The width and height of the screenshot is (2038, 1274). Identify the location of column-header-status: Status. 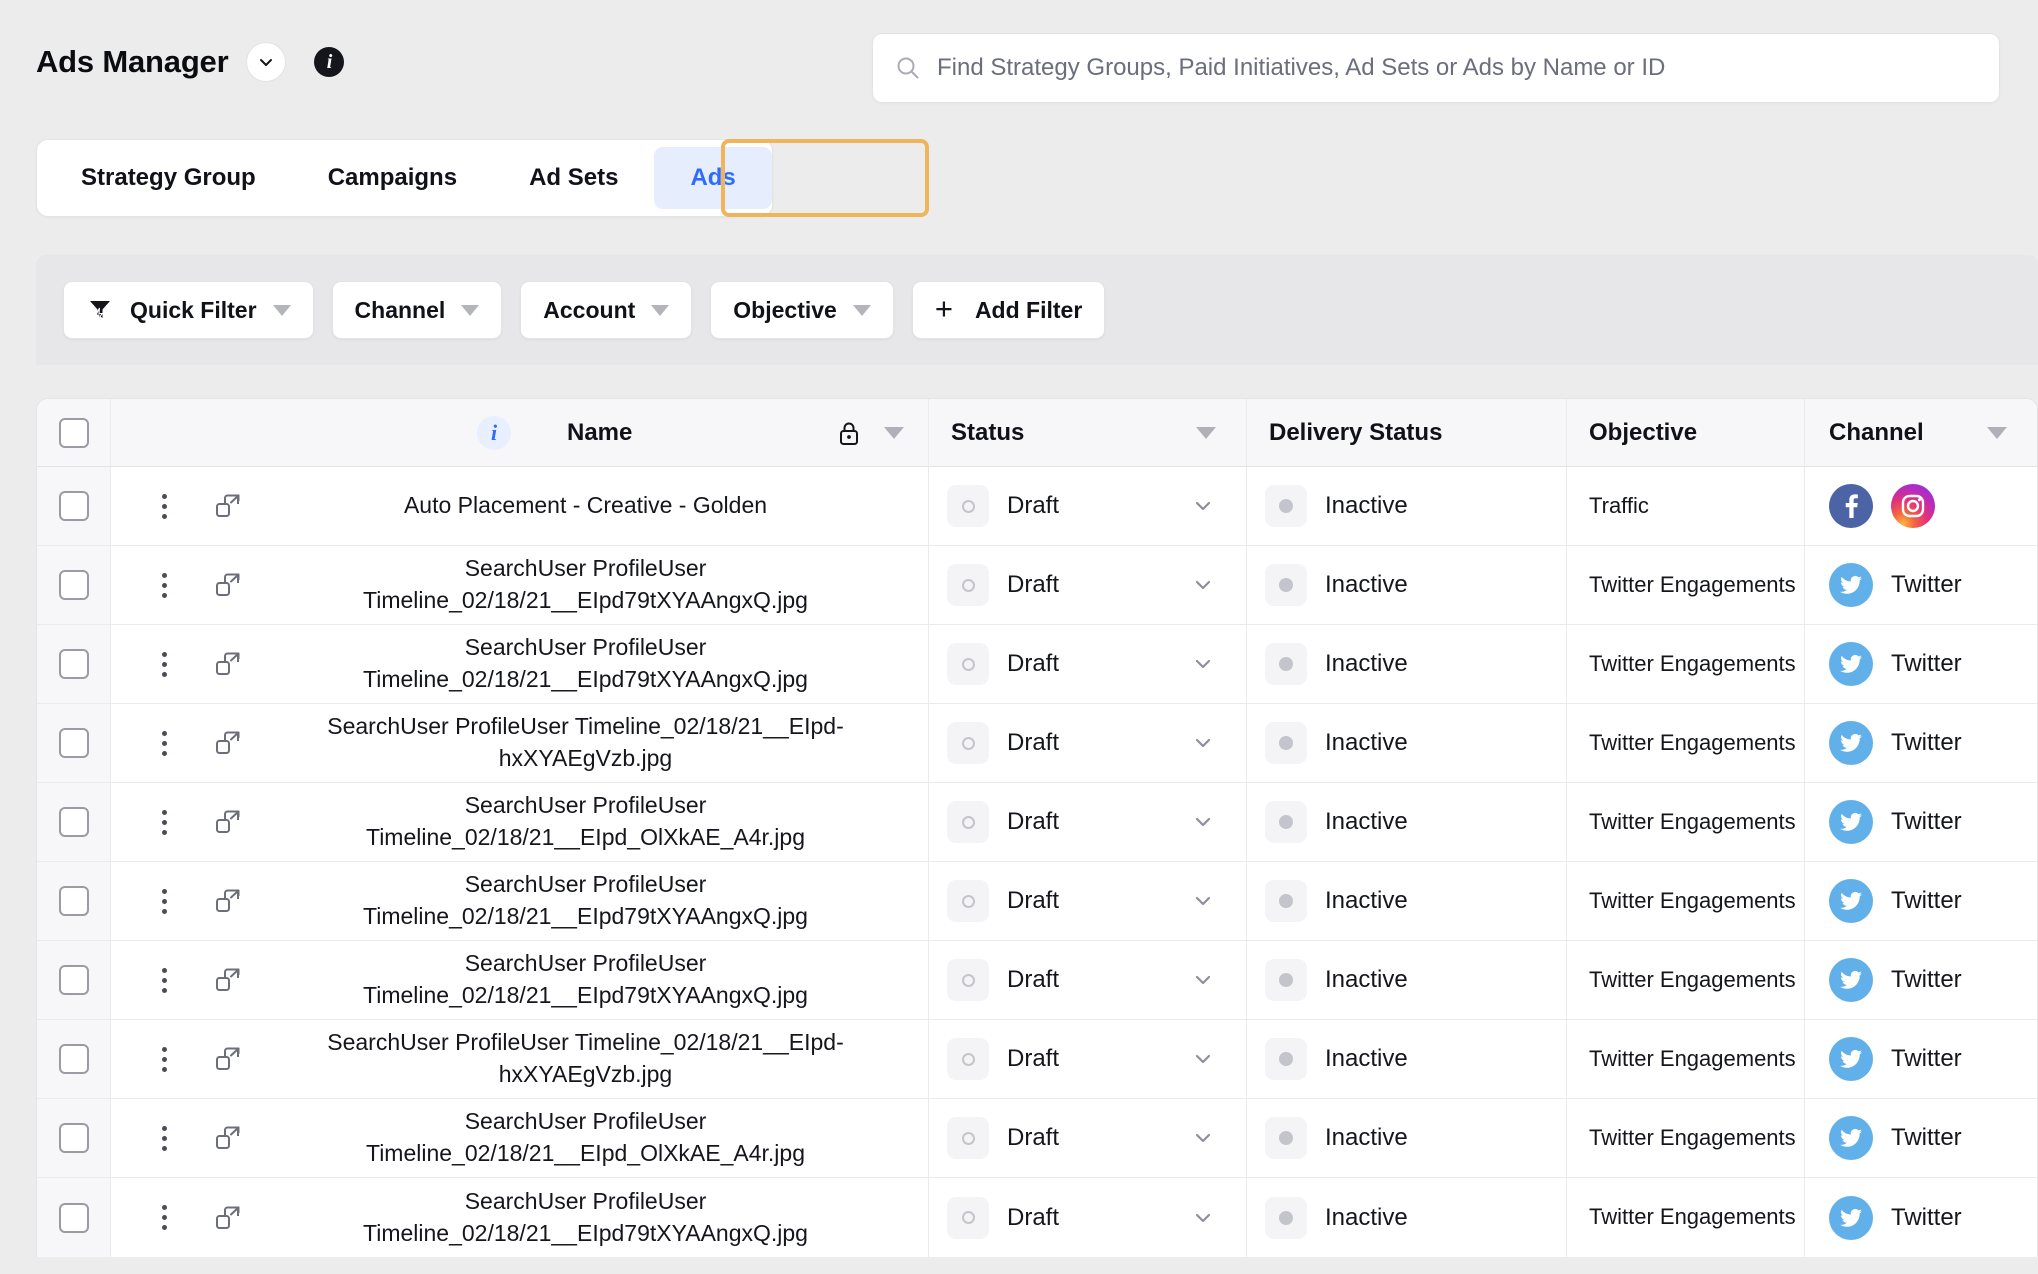
(1088, 432).